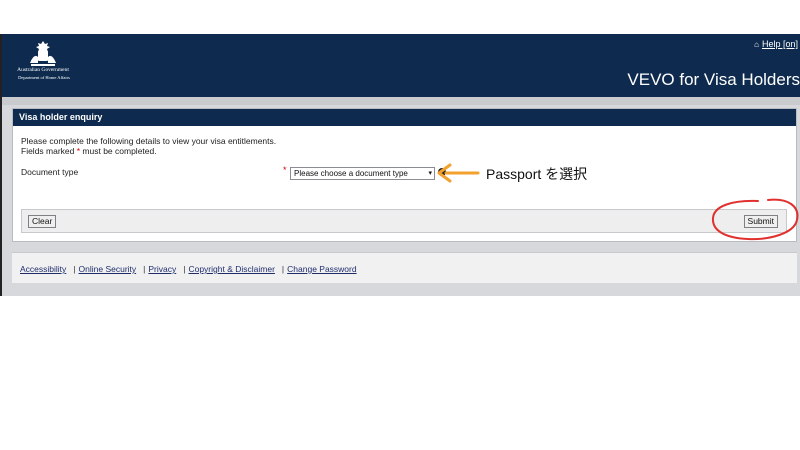 This screenshot has width=800, height=450. I want to click on document-type-label: Document type, so click(50, 172).